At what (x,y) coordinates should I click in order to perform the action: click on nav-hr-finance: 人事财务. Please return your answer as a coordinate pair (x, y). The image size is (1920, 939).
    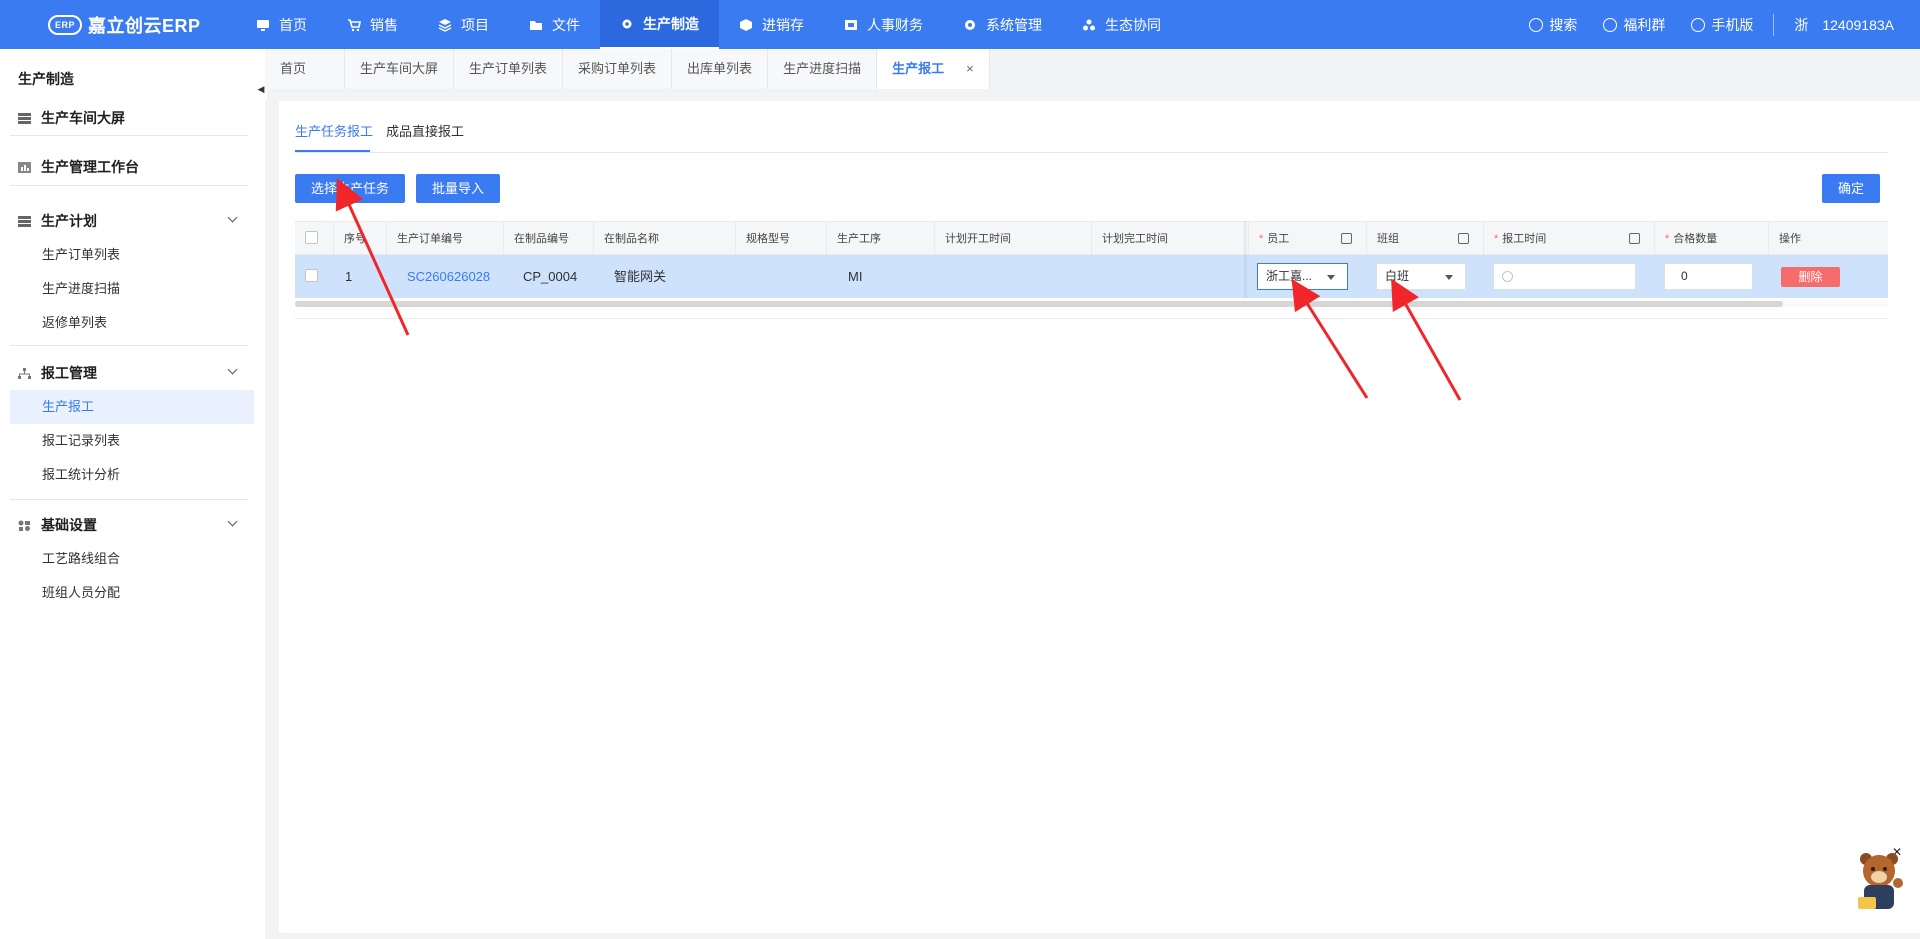
    Looking at the image, I should click on (883, 24).